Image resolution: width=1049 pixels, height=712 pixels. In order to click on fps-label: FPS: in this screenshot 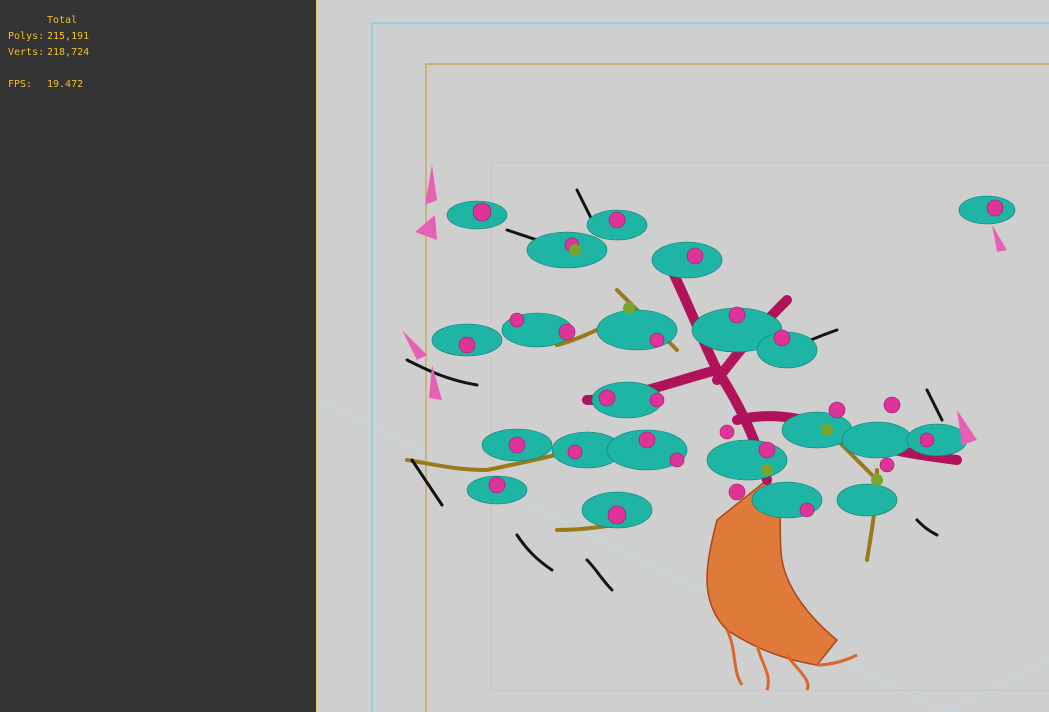, I will do `click(20, 84)`.